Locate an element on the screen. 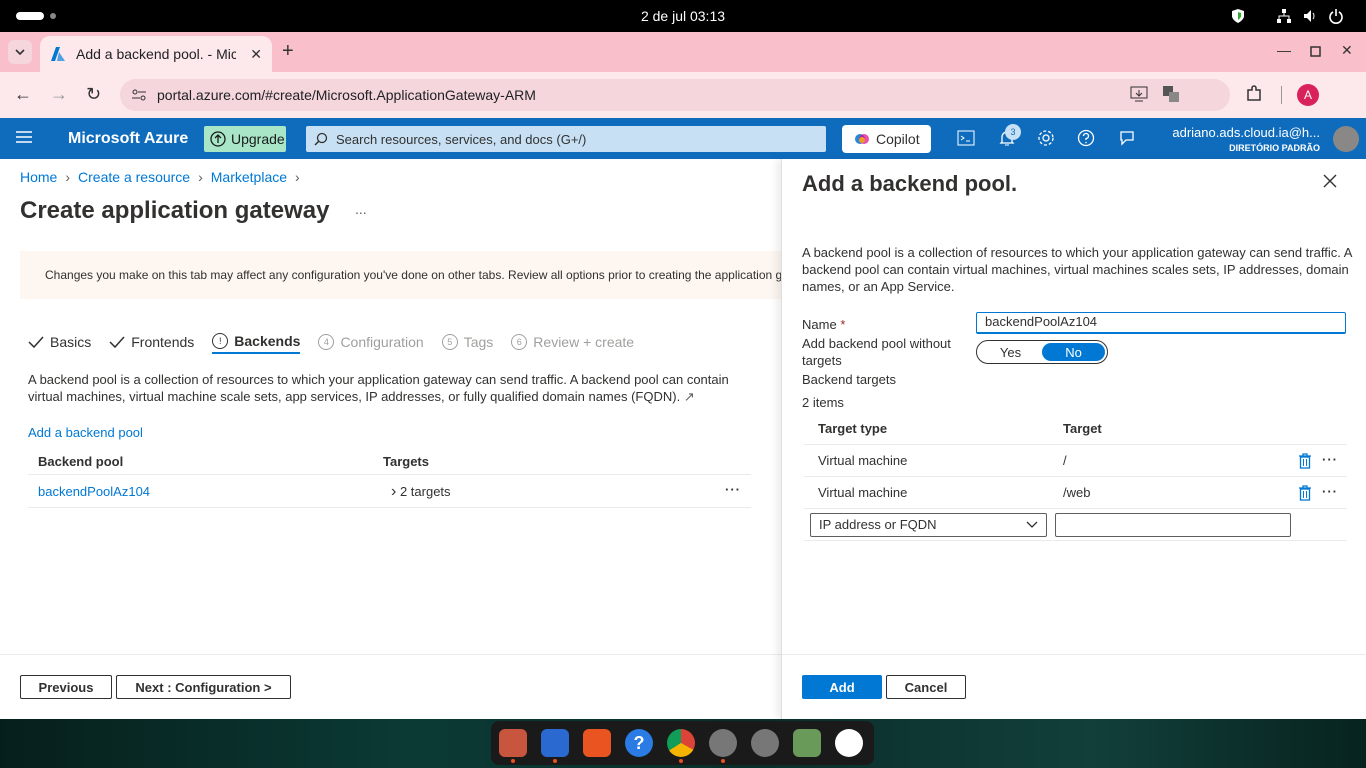  azure-brand: Microsoft Azure is located at coordinates (128, 139).